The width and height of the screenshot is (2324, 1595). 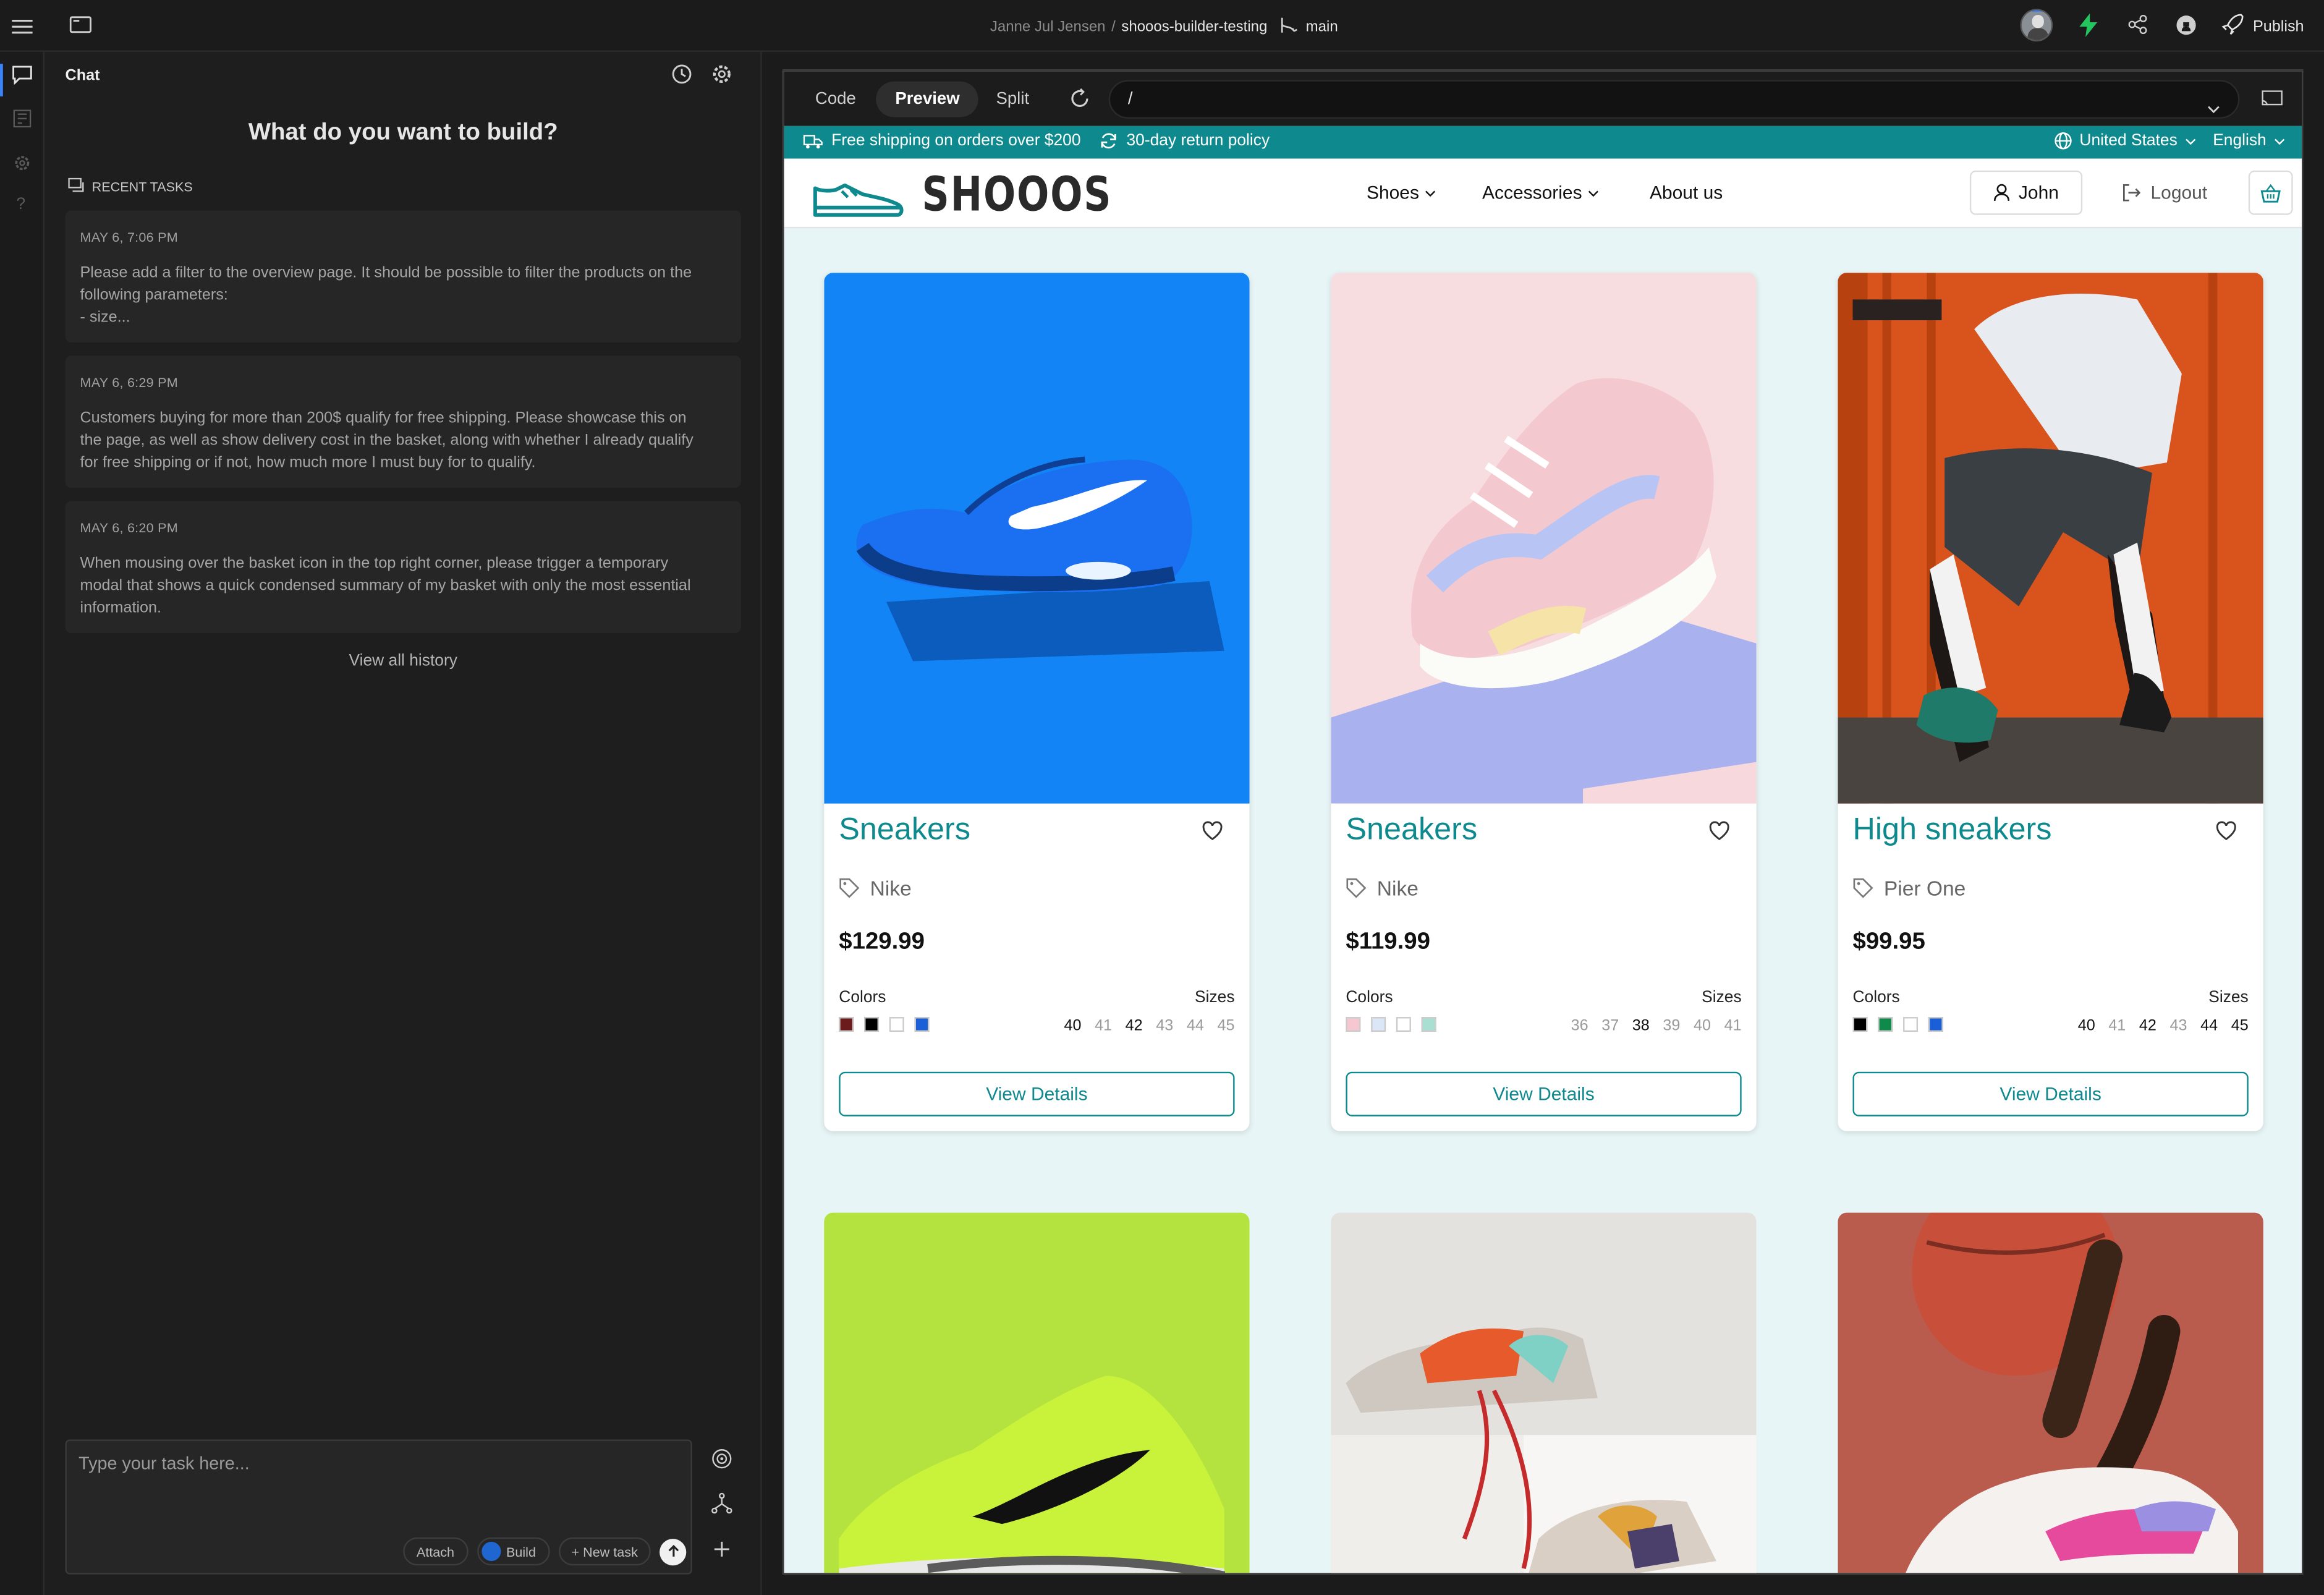 I want to click on build-mode-icon, so click(x=491, y=1551).